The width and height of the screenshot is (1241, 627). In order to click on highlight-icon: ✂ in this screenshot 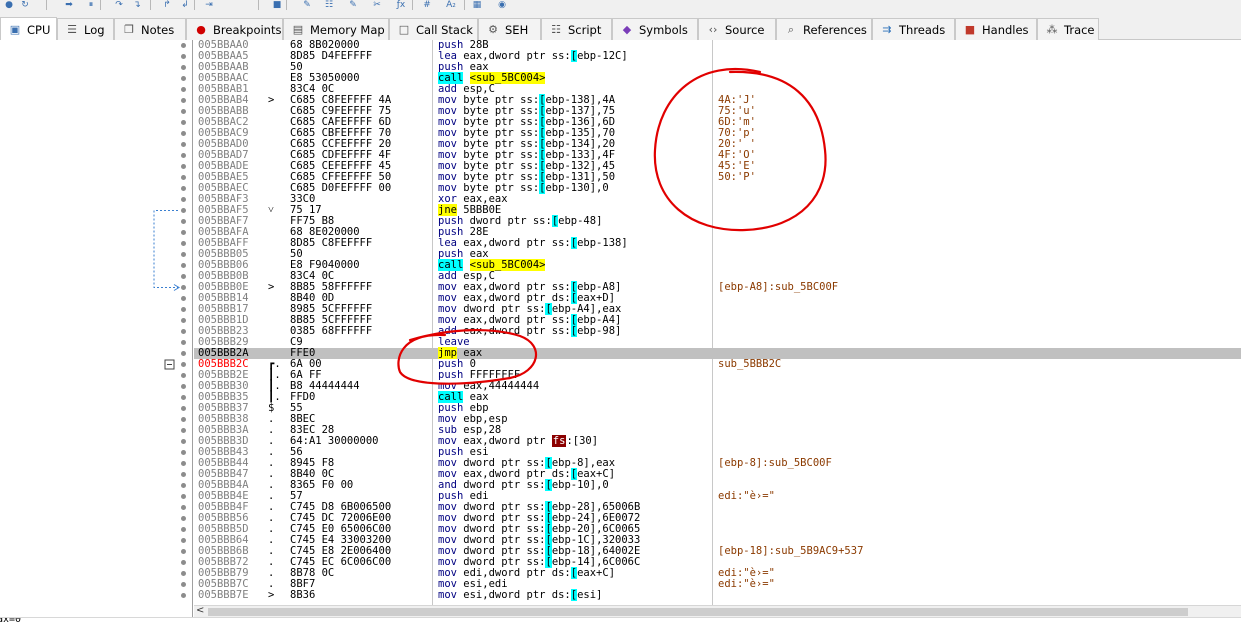, I will do `click(377, 5)`.